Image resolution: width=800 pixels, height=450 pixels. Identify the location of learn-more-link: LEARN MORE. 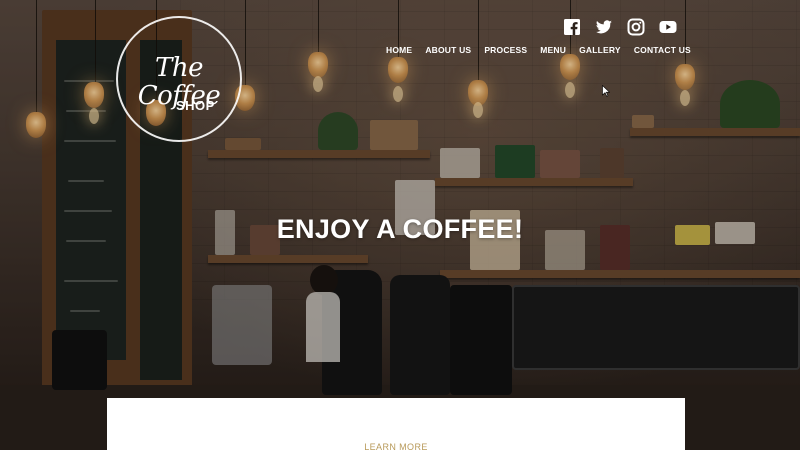
(396, 446).